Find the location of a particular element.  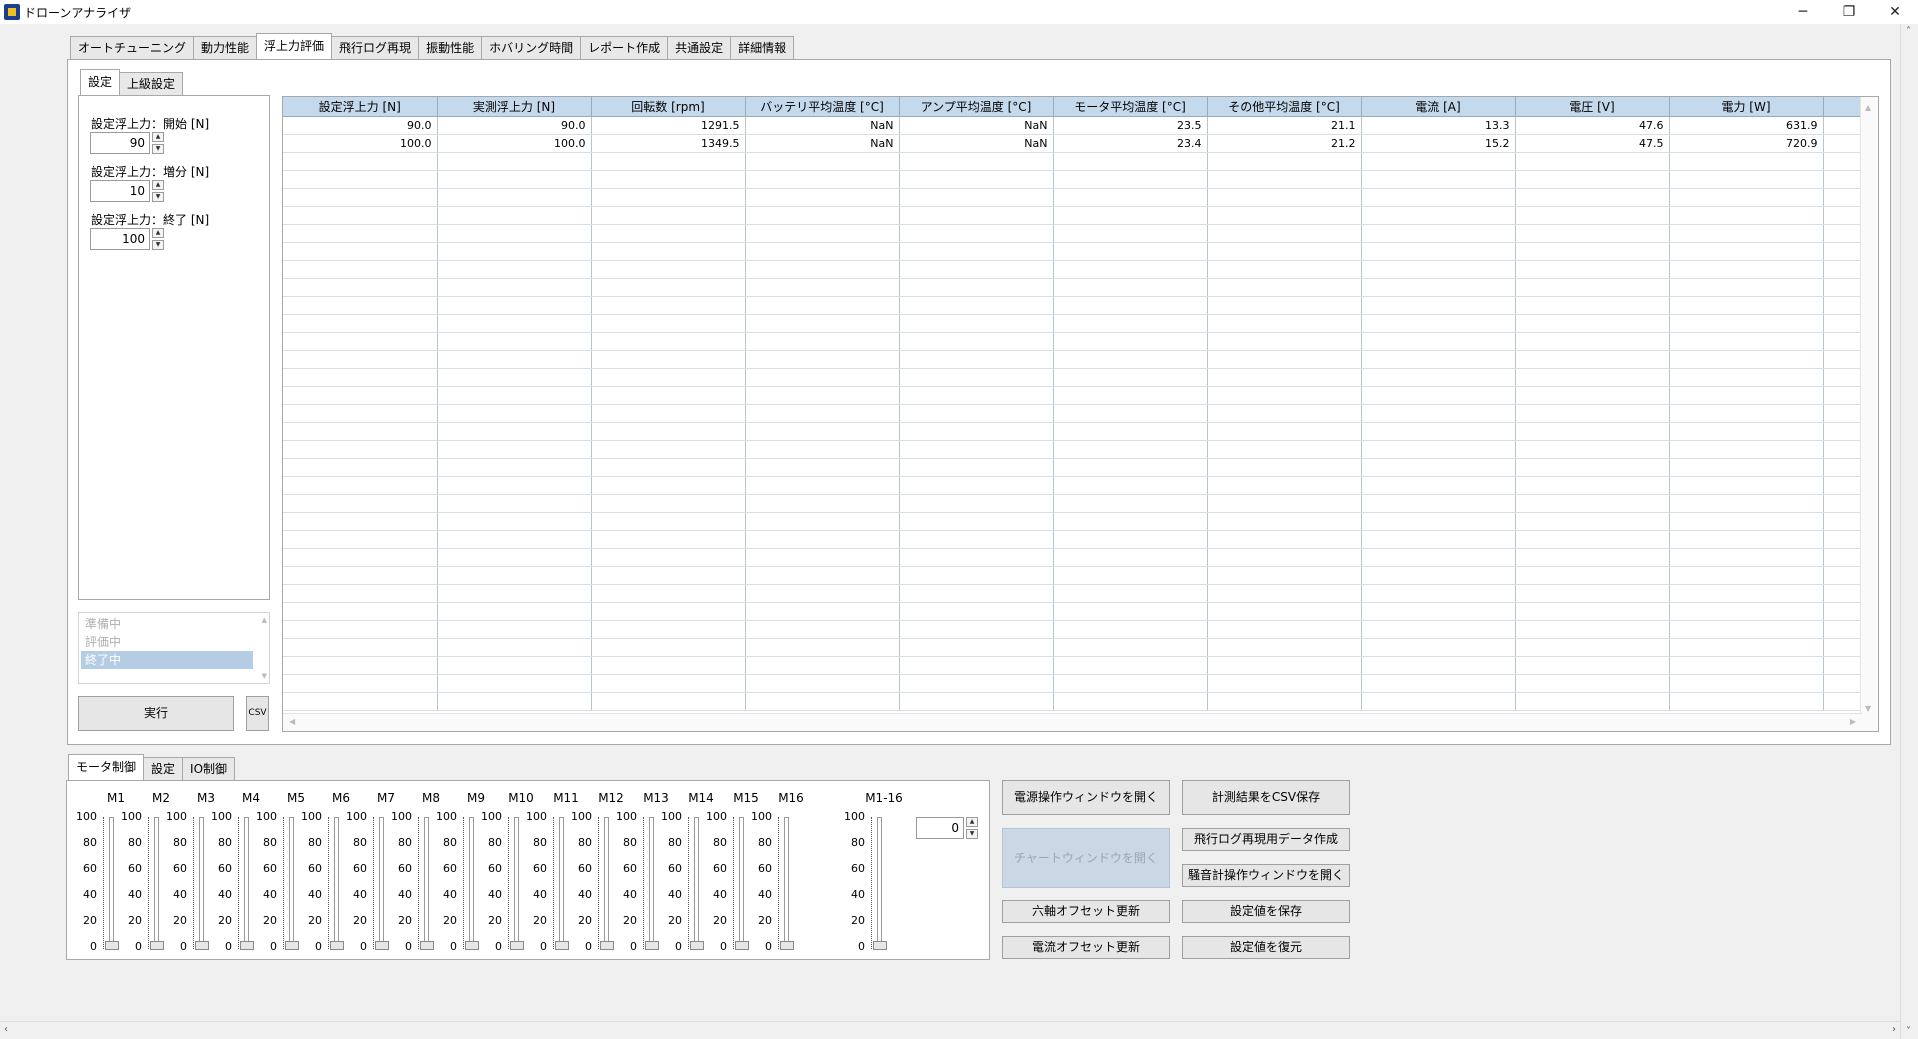

motor-m8-track is located at coordinates (426, 883).